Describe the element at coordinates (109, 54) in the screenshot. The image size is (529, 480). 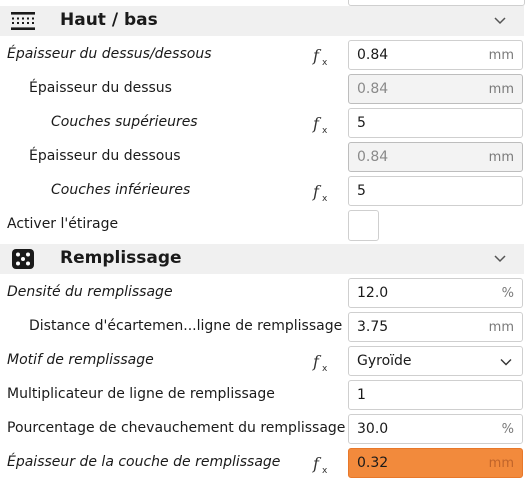
I see `setting-label: Épaisseur du dessus/dessous` at that location.